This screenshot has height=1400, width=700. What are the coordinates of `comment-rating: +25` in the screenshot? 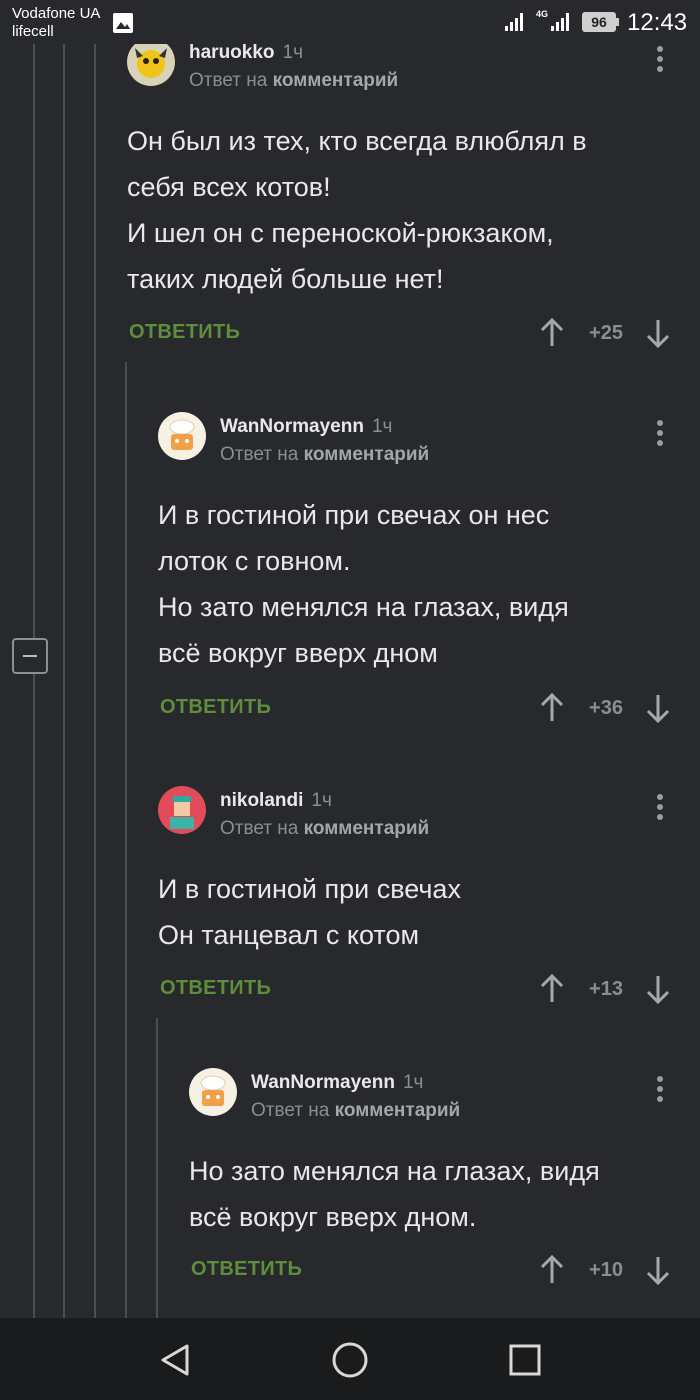 It's located at (606, 333).